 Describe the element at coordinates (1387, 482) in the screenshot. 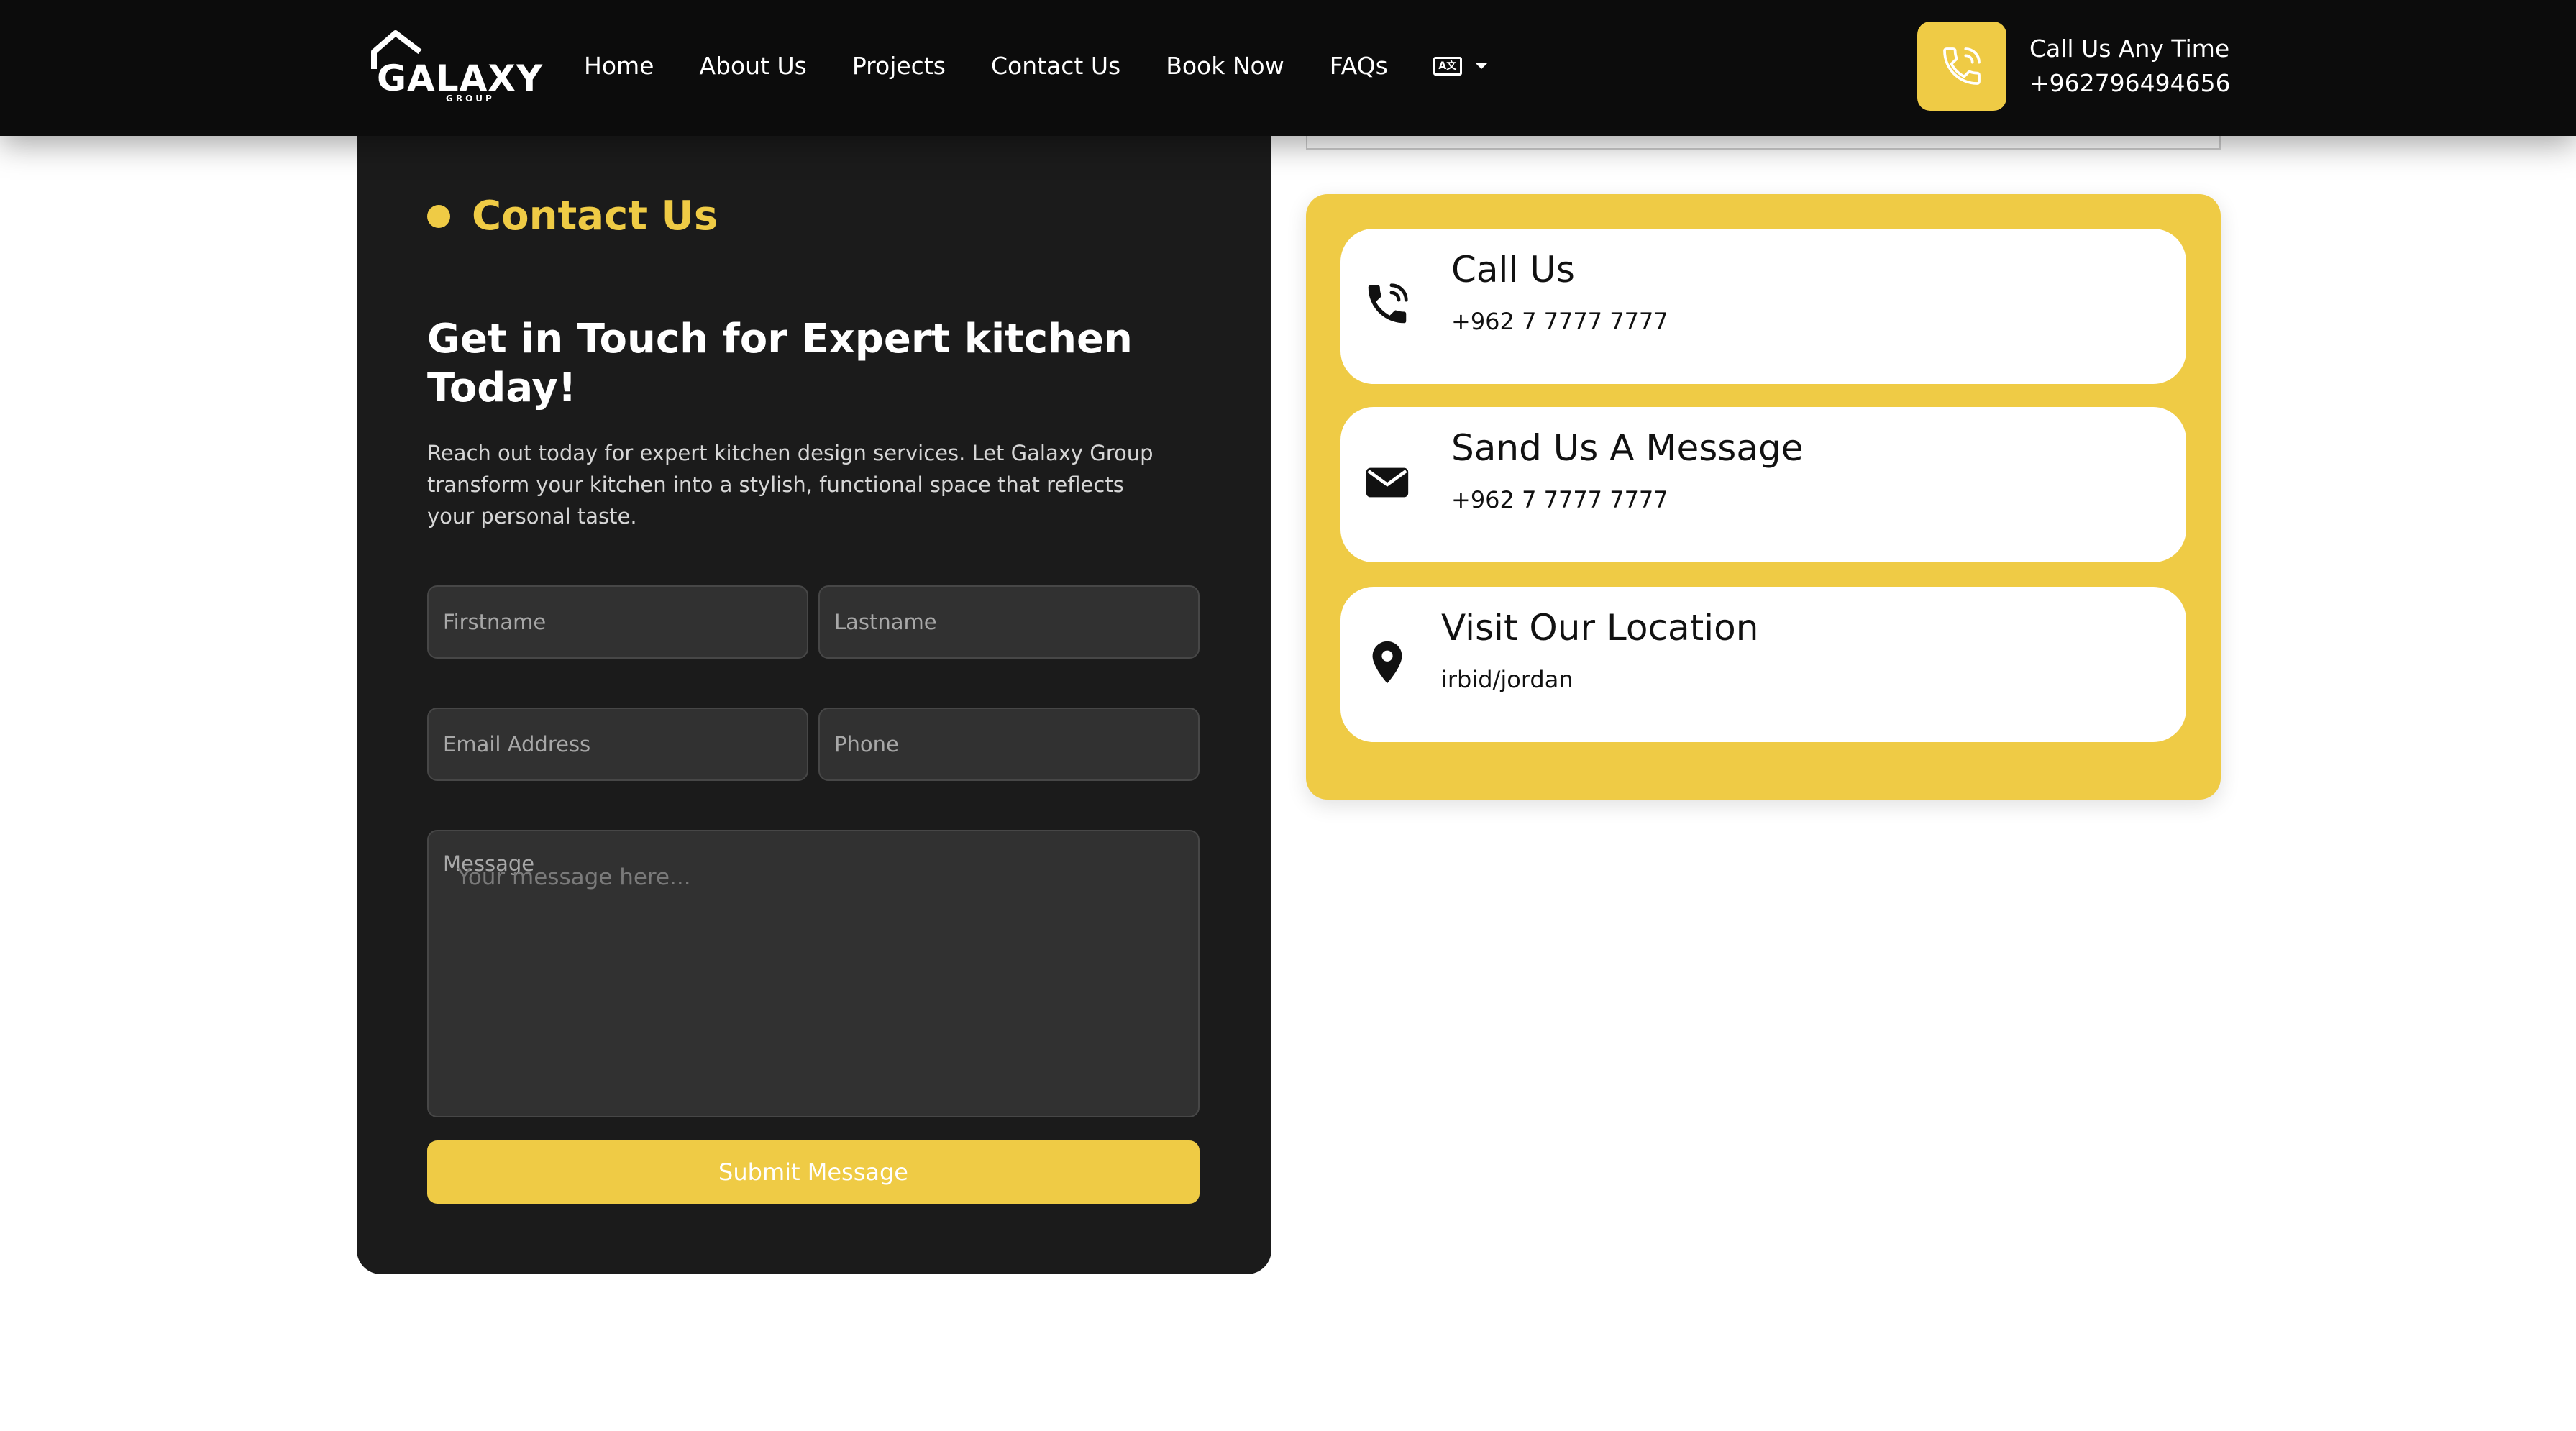

I see `envelope-icon` at that location.